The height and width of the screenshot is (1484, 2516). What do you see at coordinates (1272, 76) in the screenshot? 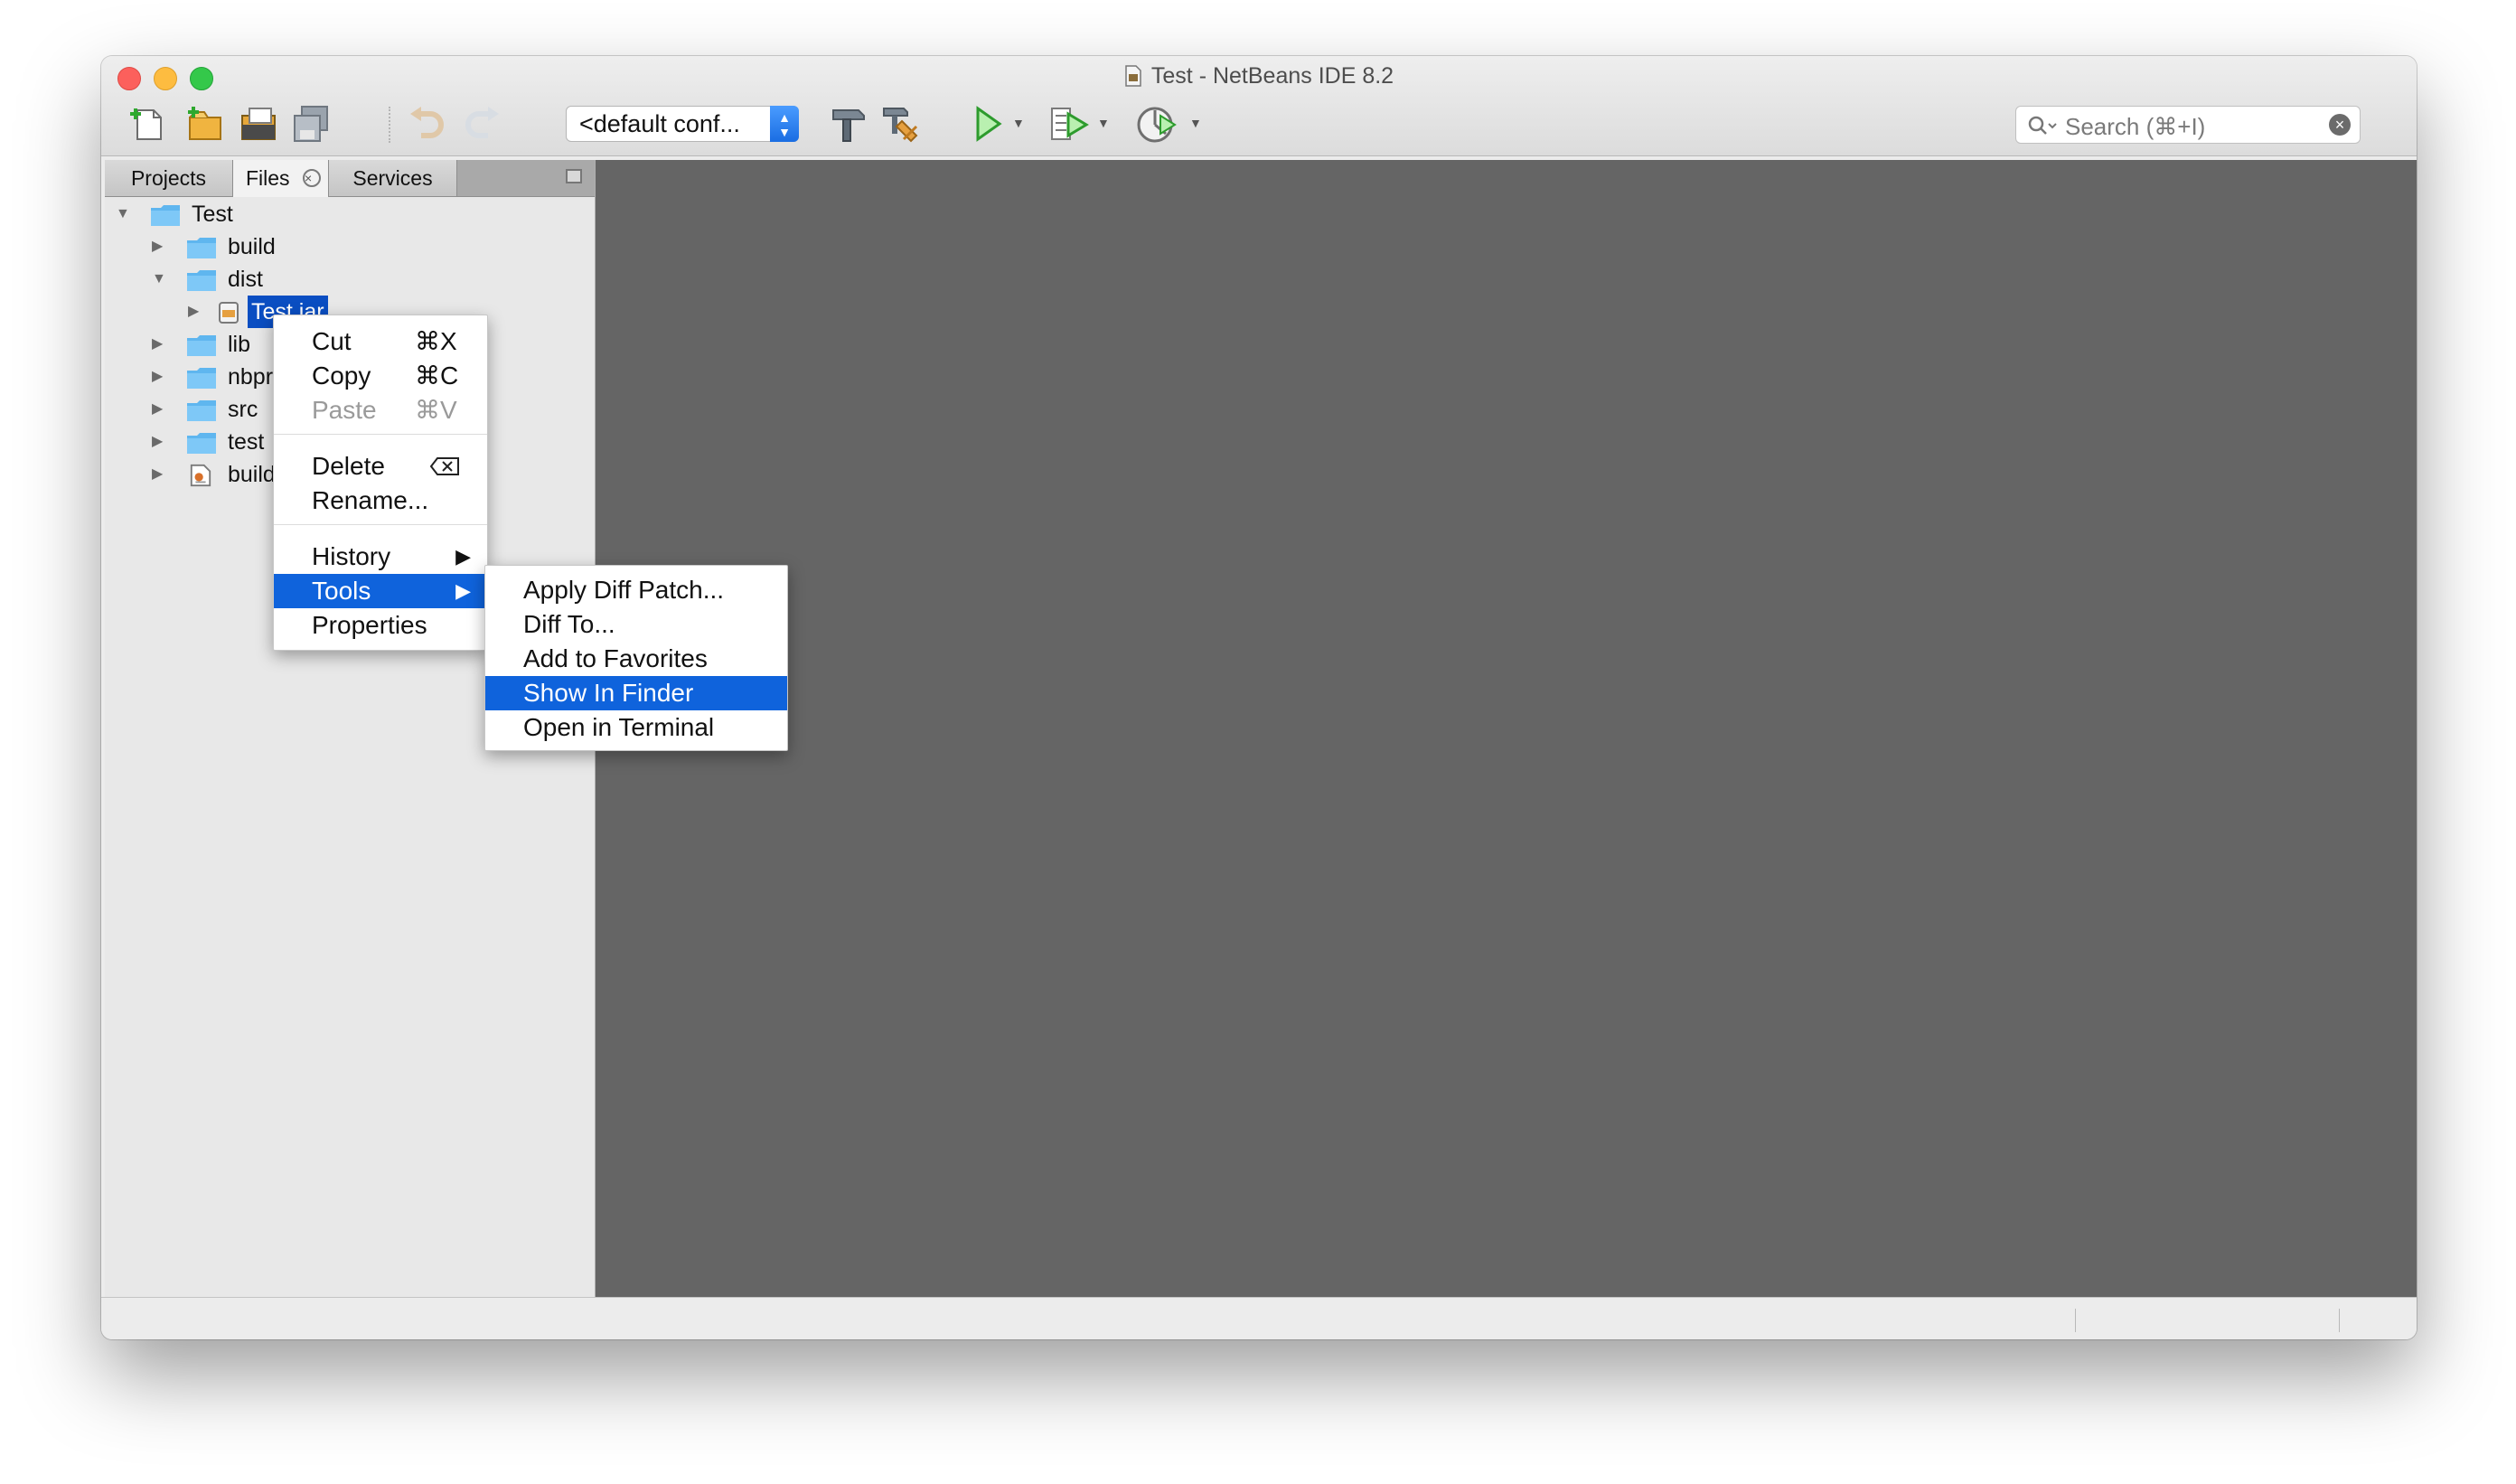
I see `window-title-text: Test - NetBeans IDE 8.2` at bounding box center [1272, 76].